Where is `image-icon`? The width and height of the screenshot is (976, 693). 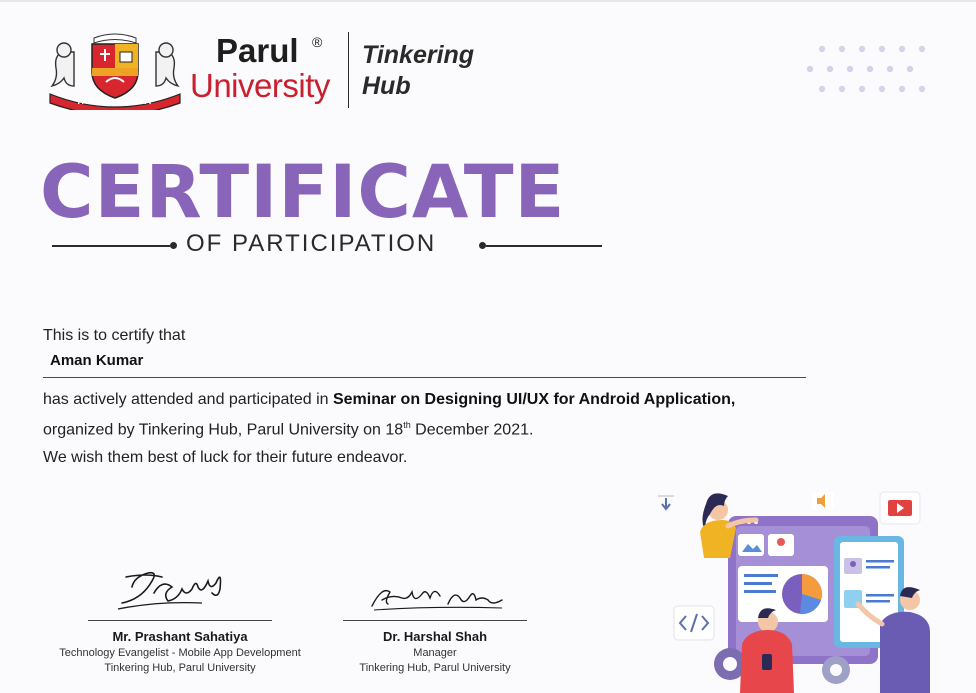
image-icon is located at coordinates (751, 545).